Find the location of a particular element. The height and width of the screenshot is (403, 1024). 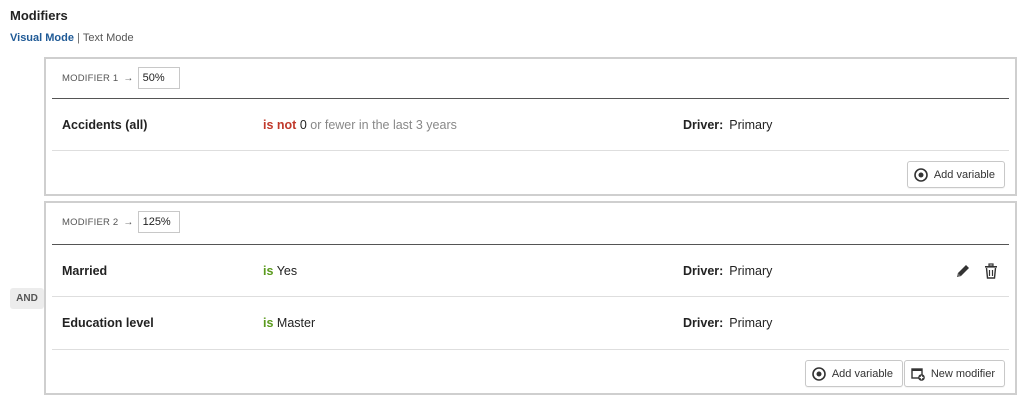

new-modifier-label: New modifier is located at coordinates (962, 373).